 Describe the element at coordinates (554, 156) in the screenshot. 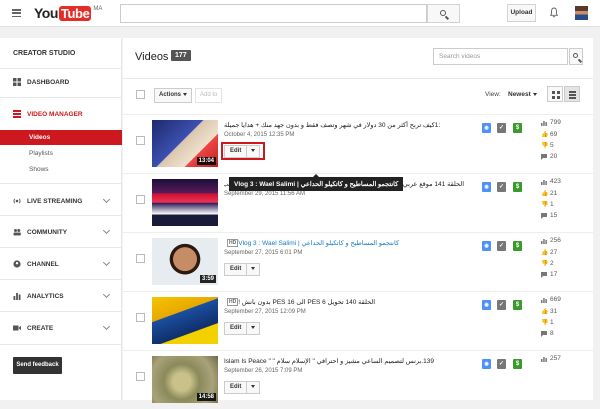

I see `comments-count: 20` at that location.